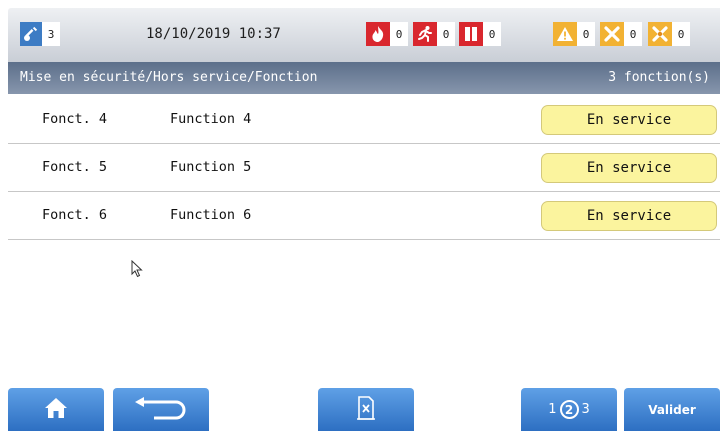 Image resolution: width=720 pixels, height=431 pixels. I want to click on disabled-icon, so click(660, 34).